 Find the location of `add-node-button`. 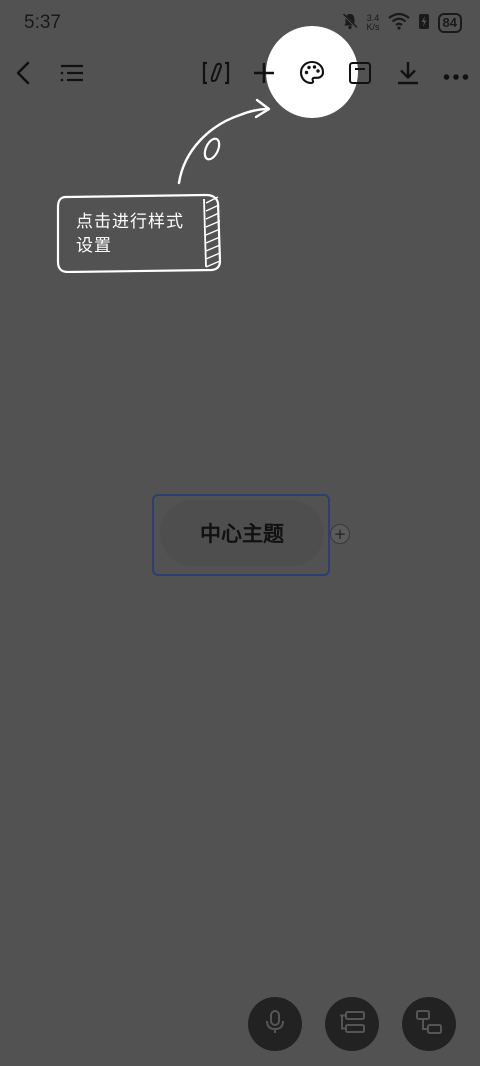

add-node-button is located at coordinates (264, 75).